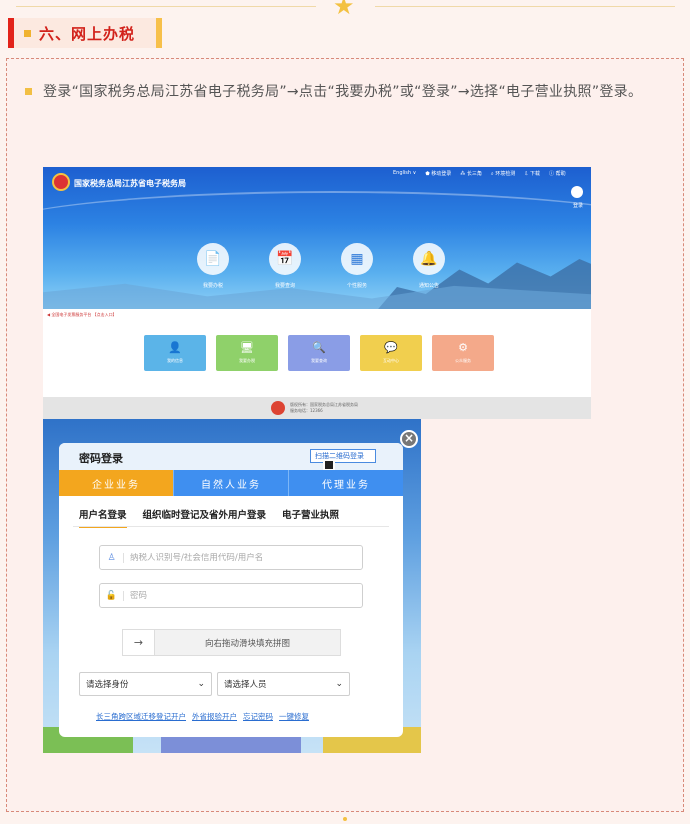  What do you see at coordinates (319, 347) in the screenshot?
I see `search-icon: 🔍` at bounding box center [319, 347].